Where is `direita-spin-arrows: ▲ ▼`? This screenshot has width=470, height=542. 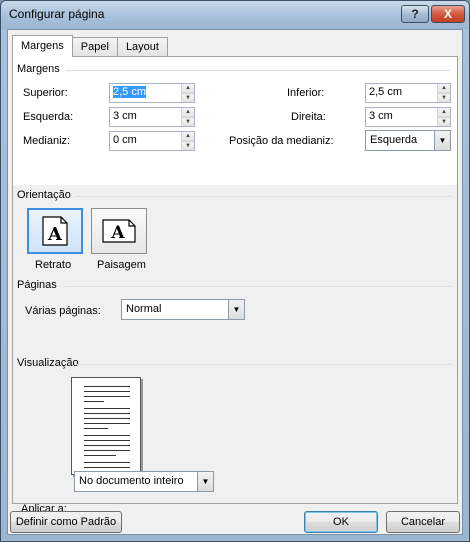 direita-spin-arrows: ▲ ▼ is located at coordinates (443, 117).